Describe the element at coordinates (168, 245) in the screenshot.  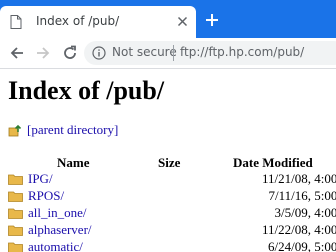
I see `table-row: automatic/ 6/24/09, 5:00:00 PM` at that location.